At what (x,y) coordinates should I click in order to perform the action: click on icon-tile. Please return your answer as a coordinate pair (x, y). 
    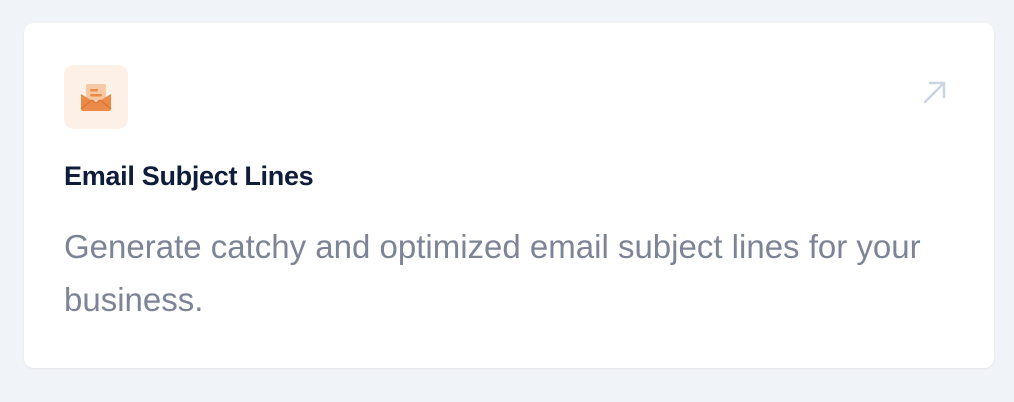
    Looking at the image, I should click on (96, 97).